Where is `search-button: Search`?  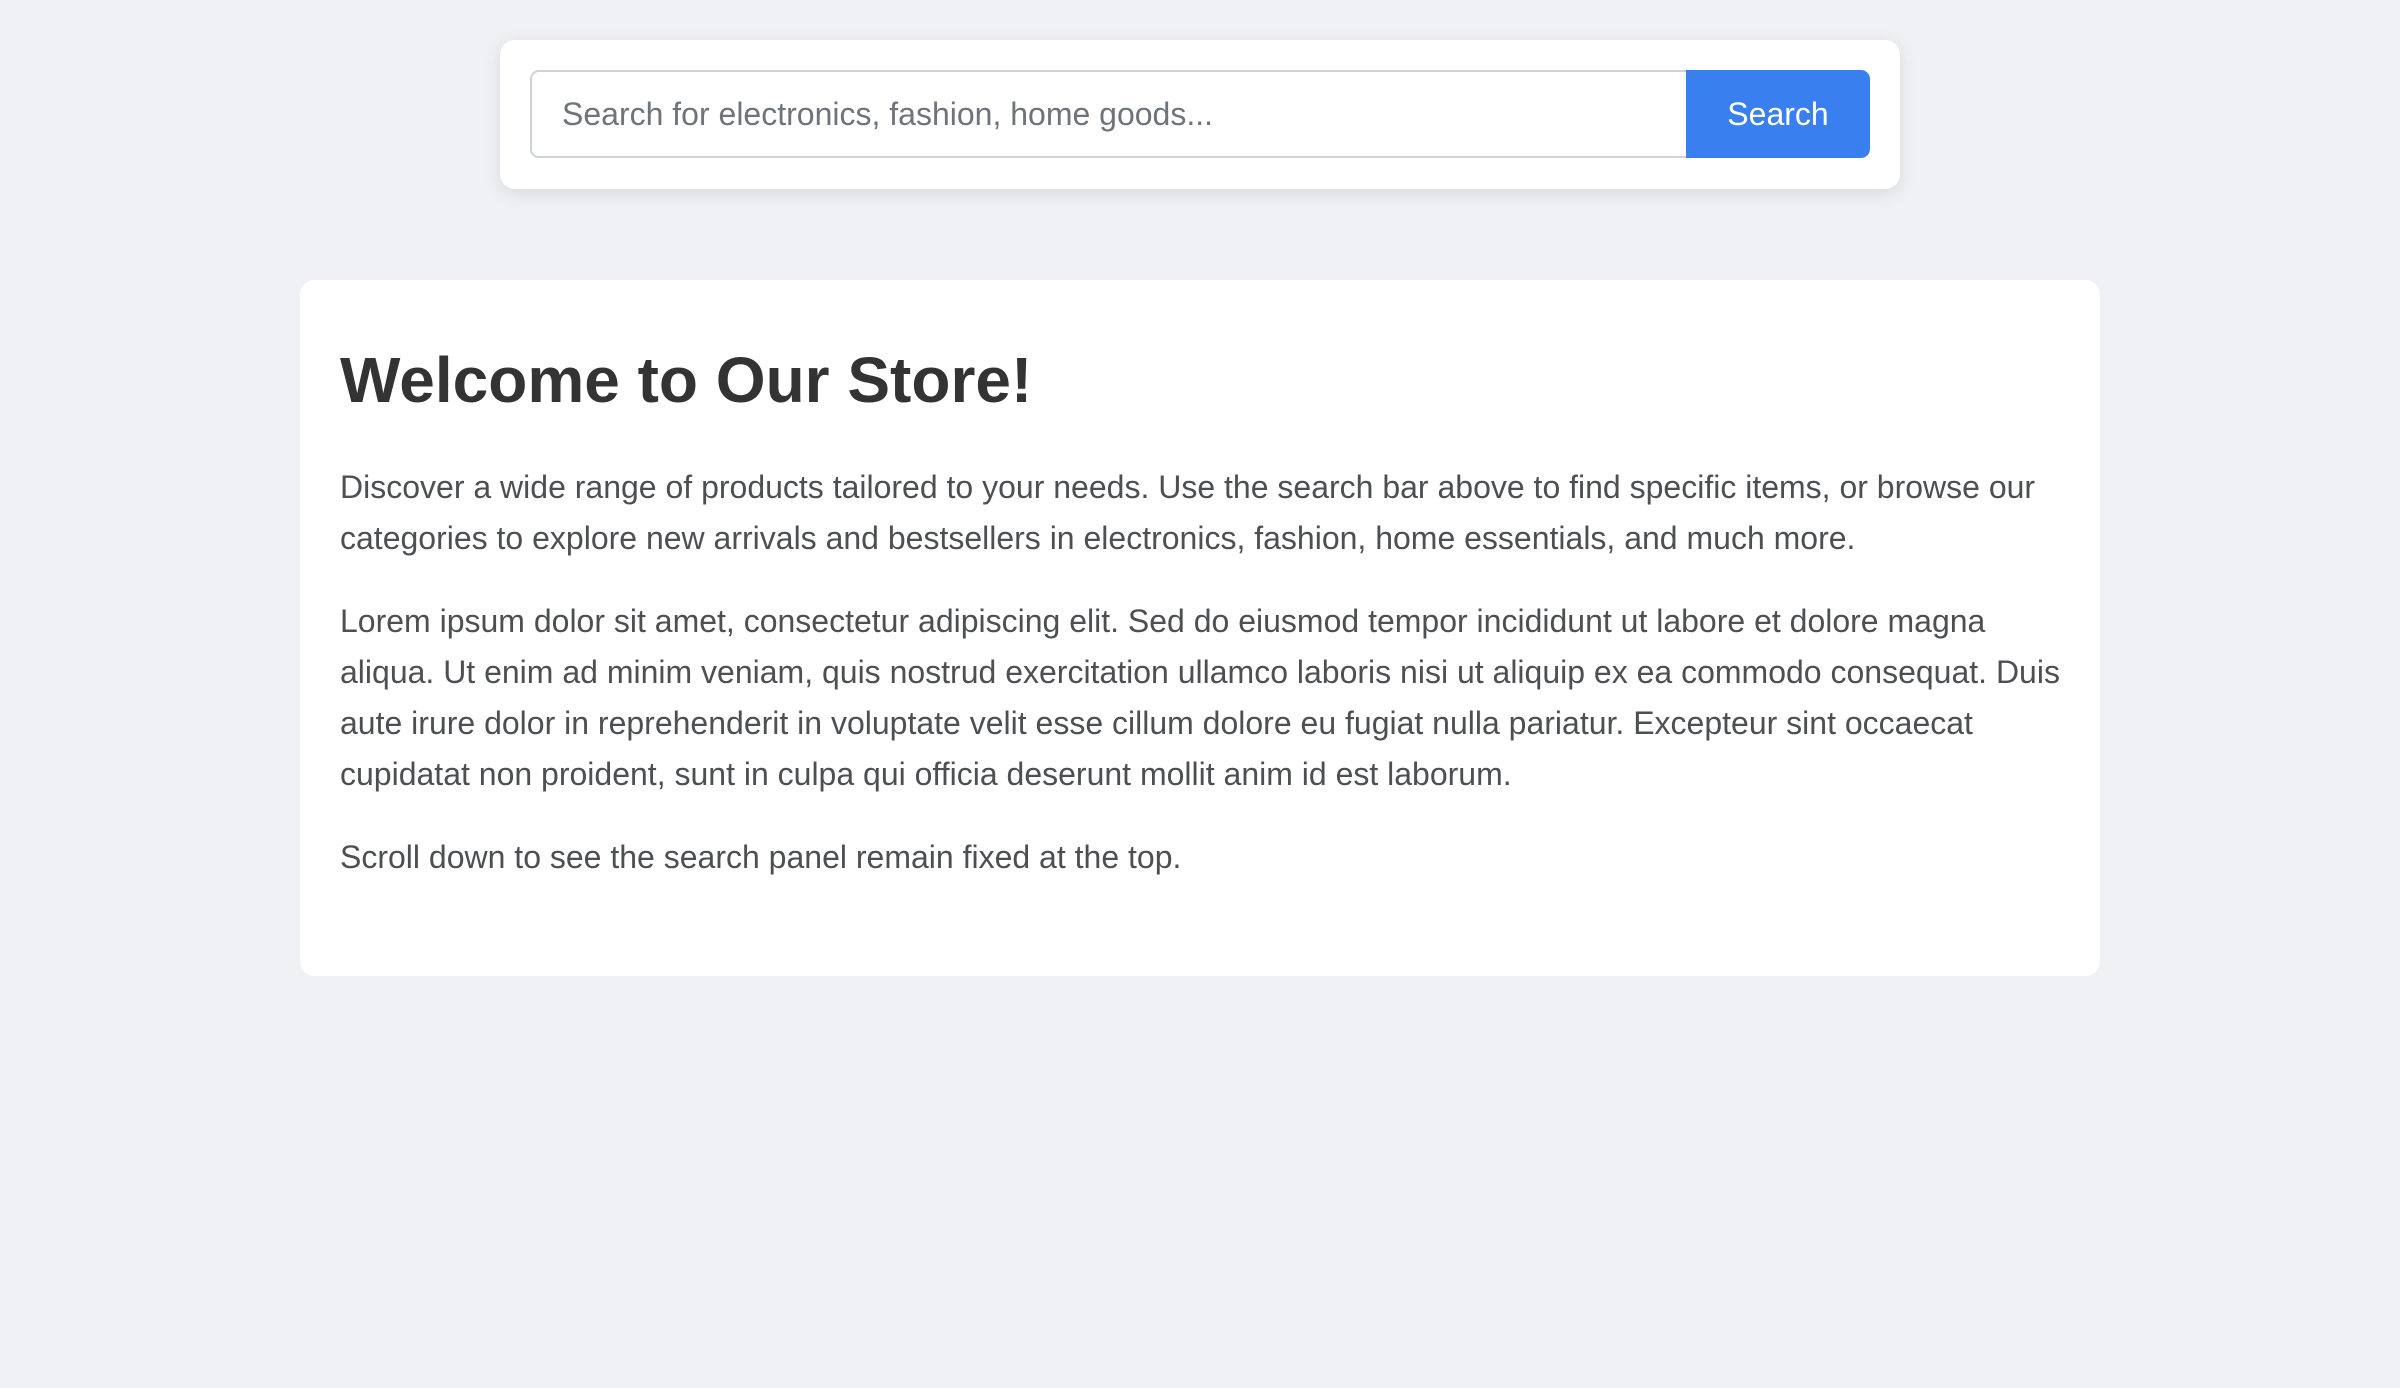
search-button: Search is located at coordinates (1778, 114).